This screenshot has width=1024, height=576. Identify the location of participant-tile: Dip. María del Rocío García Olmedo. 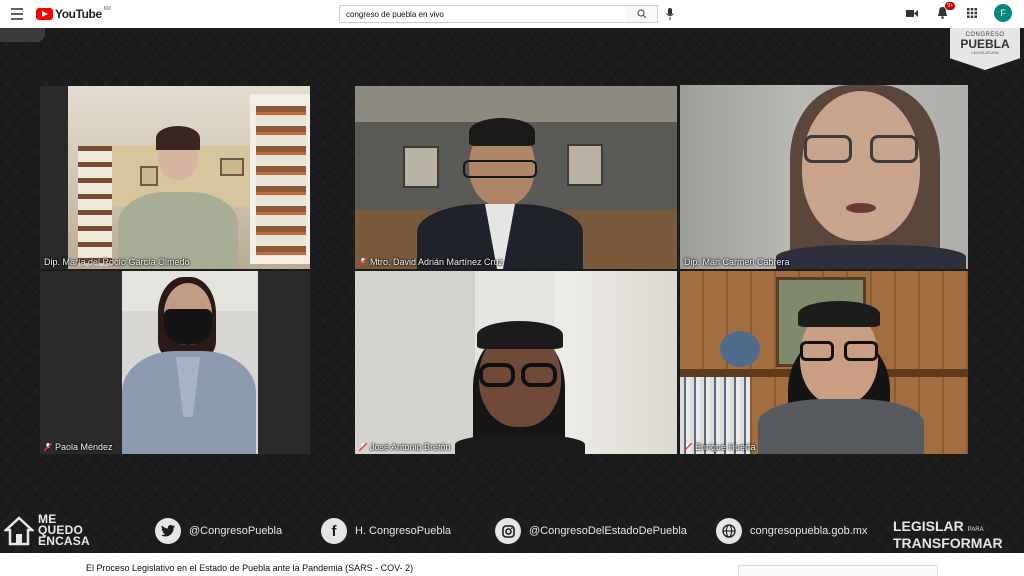
(175, 177).